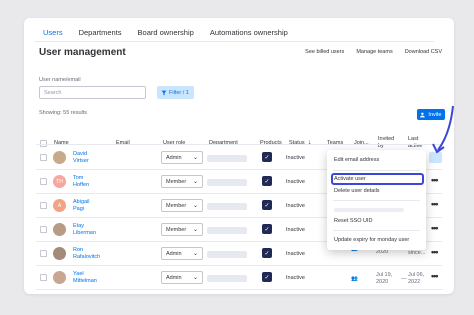 This screenshot has height=315, width=474. What do you see at coordinates (79, 226) in the screenshot?
I see `first-name: Etay` at bounding box center [79, 226].